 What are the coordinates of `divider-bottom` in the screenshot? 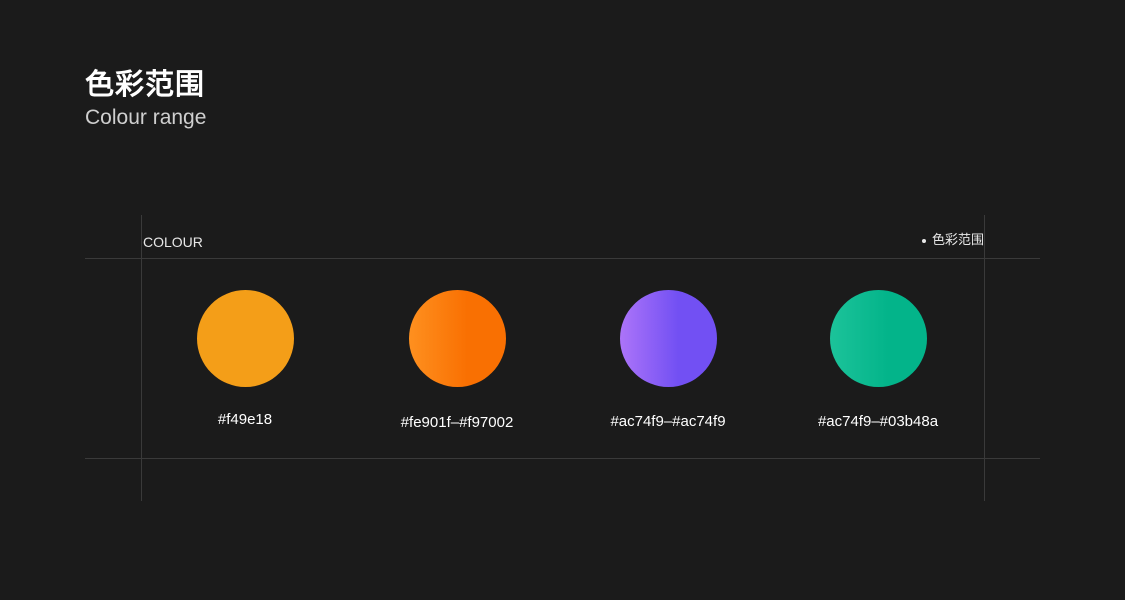 It's located at (562, 458).